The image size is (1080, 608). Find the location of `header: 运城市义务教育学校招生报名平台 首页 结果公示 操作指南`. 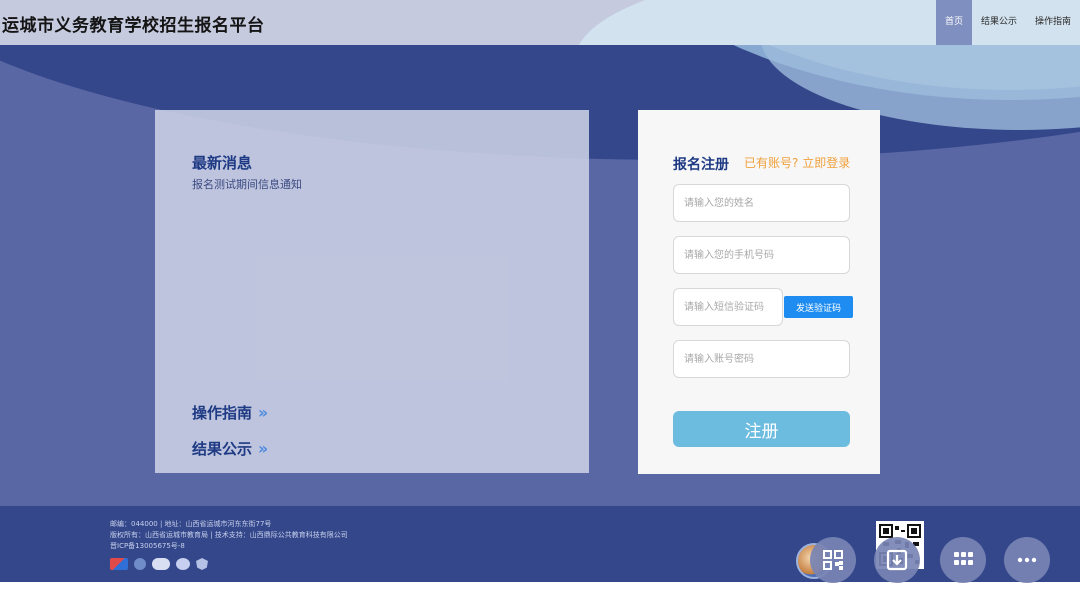

header: 运城市义务教育学校招生报名平台 首页 结果公示 操作指南 is located at coordinates (540, 22).